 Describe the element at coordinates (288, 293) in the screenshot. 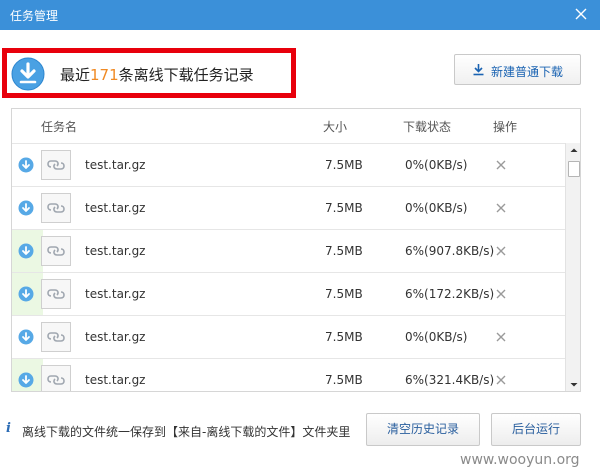

I see `table-row: test.tar.gz 7.5MB 6%(172.2KB/s)` at that location.